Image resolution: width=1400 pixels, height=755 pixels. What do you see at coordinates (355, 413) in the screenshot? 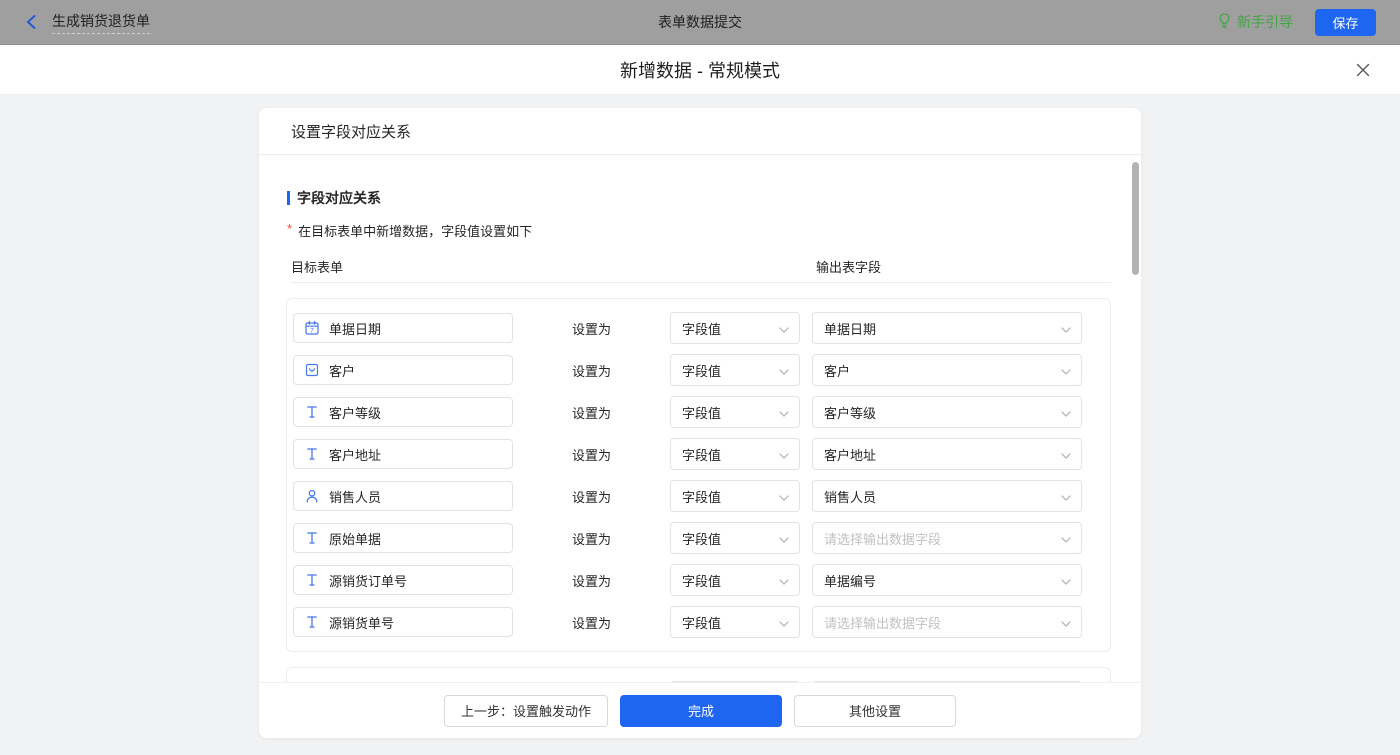
I see `target-field-label: 客户等级` at bounding box center [355, 413].